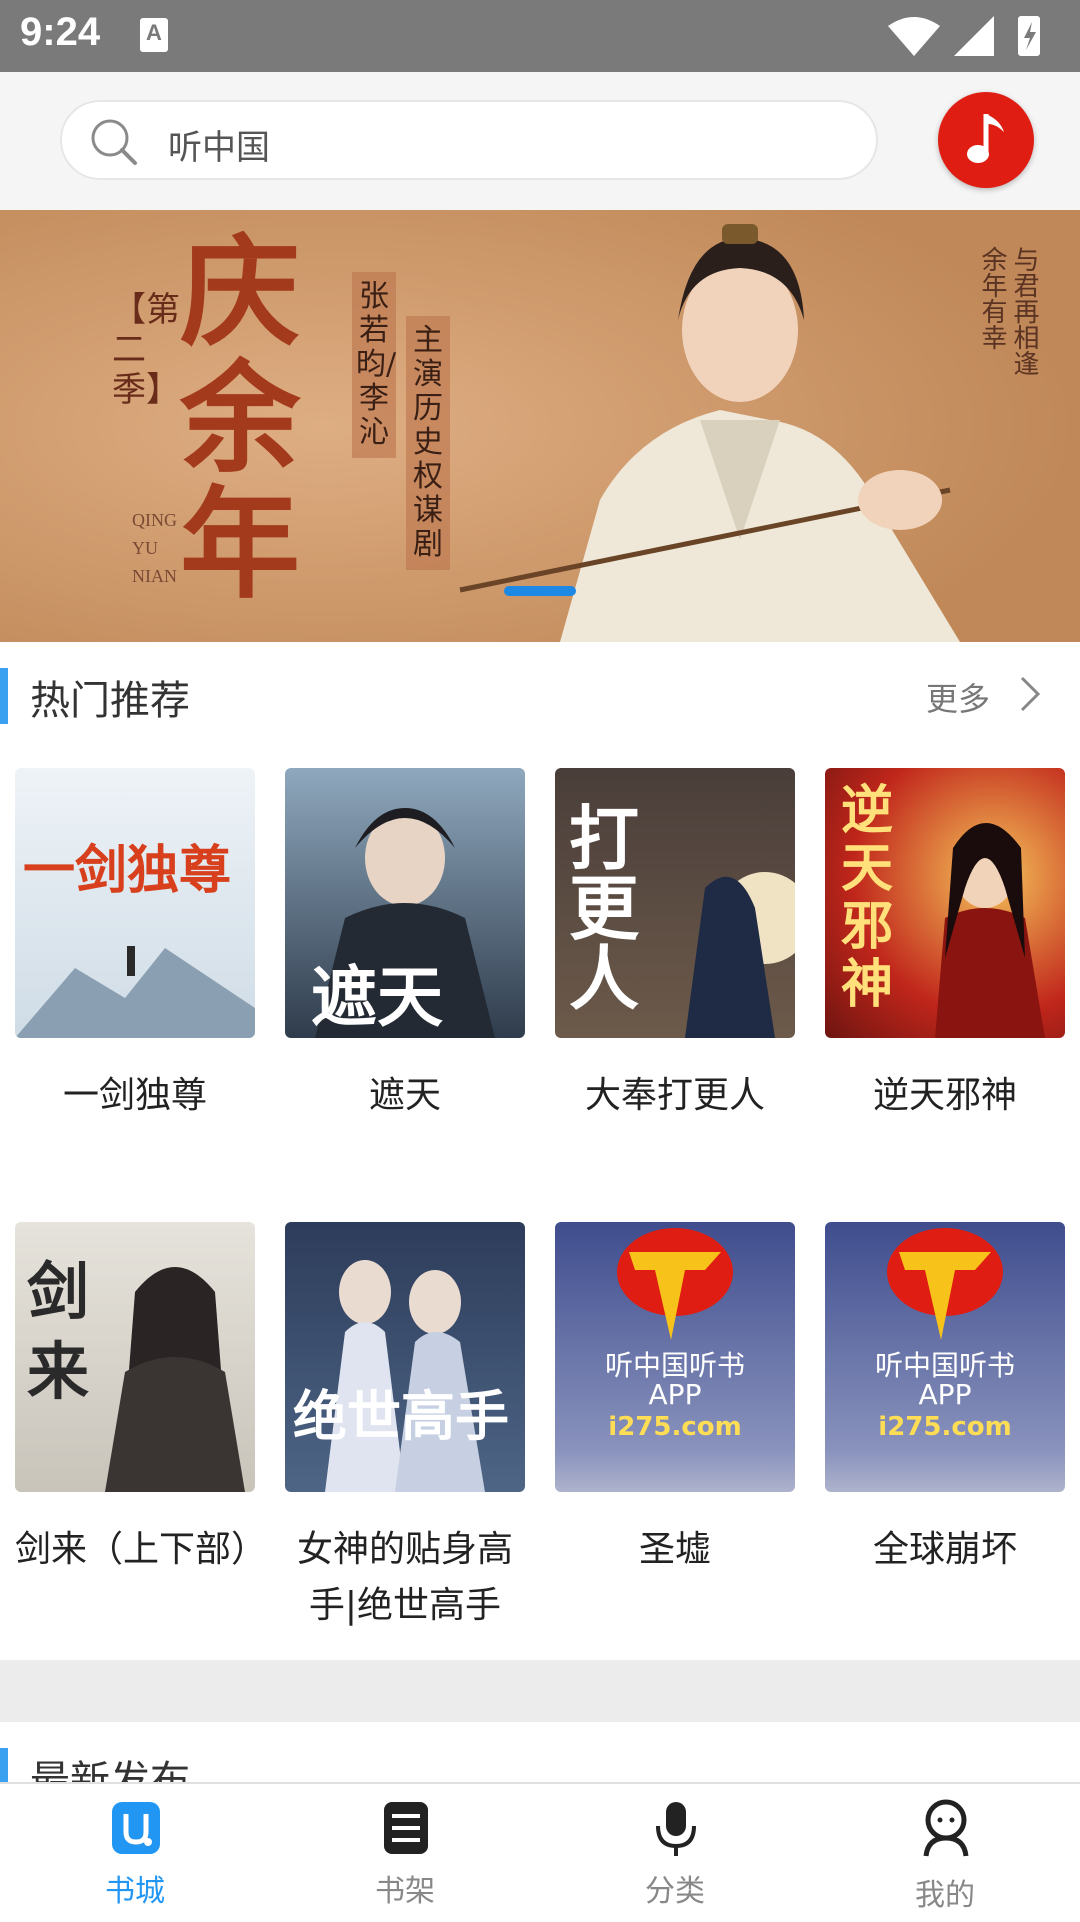  Describe the element at coordinates (135, 1357) in the screenshot. I see `book-cover: 剑来` at that location.